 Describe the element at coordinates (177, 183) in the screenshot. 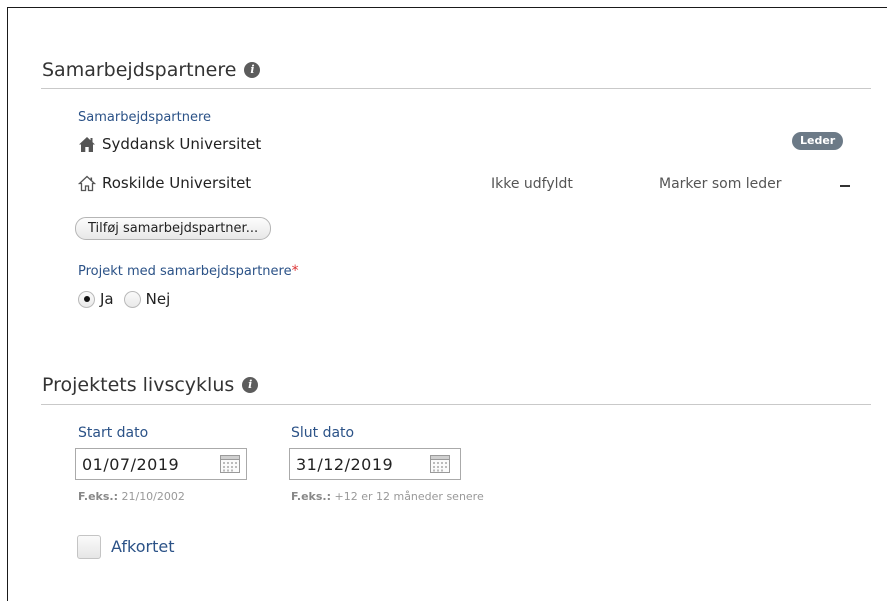

I see `partner-name: Roskilde Universitet` at that location.